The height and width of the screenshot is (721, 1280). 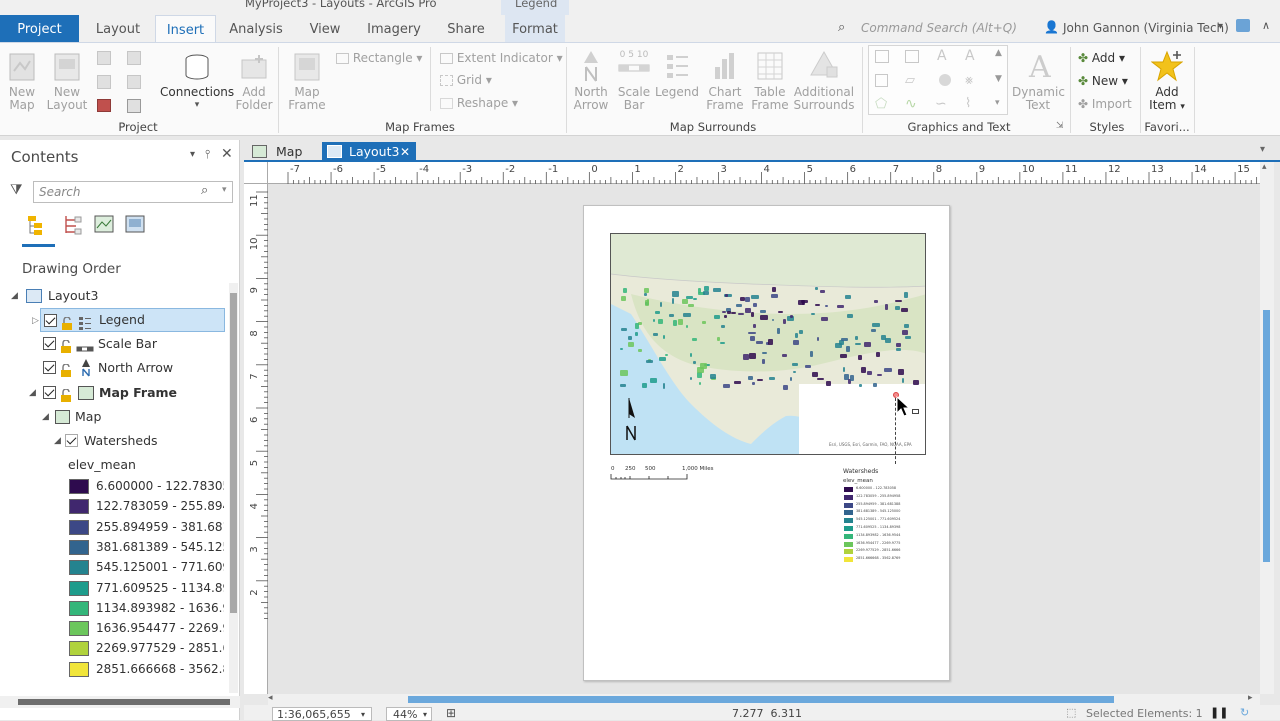 I want to click on tab-analysis: Analysis, so click(x=256, y=28).